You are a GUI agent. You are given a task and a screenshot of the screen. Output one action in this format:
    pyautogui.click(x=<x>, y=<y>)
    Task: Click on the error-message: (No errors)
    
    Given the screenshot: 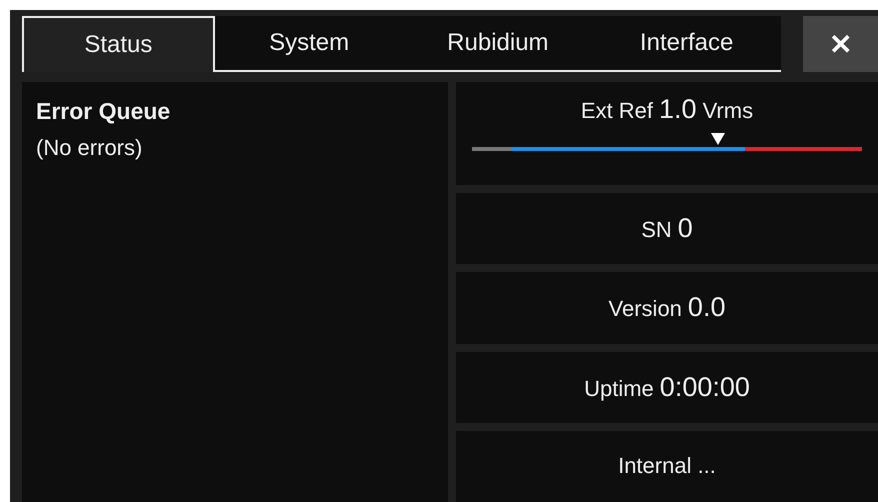 What is the action you would take?
    pyautogui.click(x=90, y=148)
    